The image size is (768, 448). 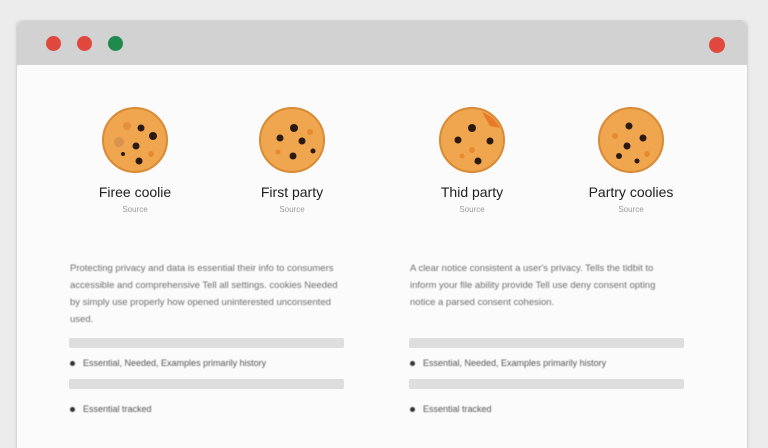 I want to click on cookie-card-fourth: Partry coolies Source, so click(x=631, y=160).